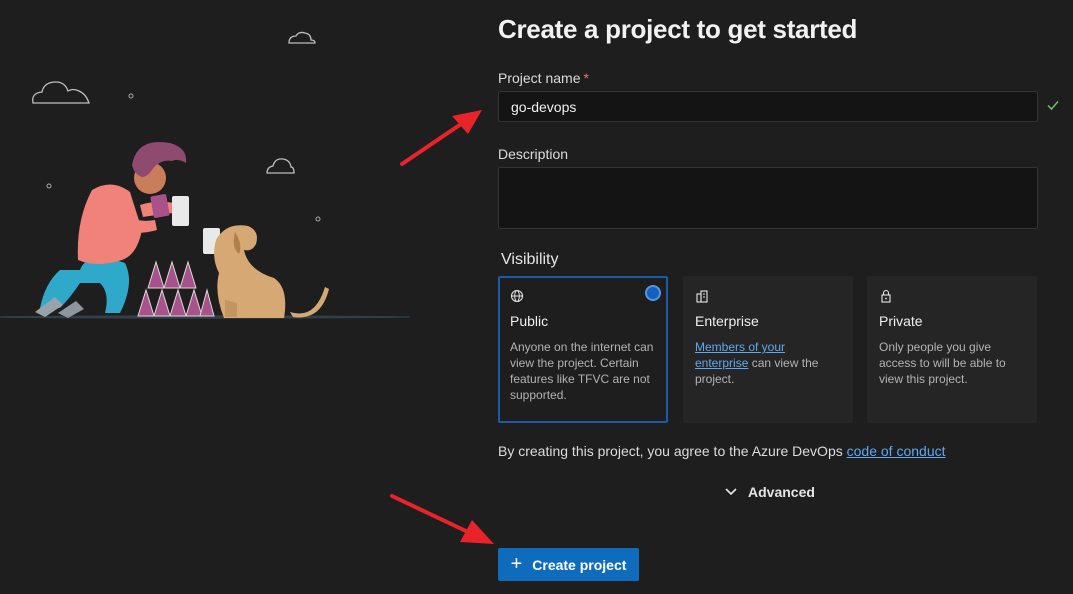 The image size is (1073, 594). I want to click on check-icon, so click(1053, 106).